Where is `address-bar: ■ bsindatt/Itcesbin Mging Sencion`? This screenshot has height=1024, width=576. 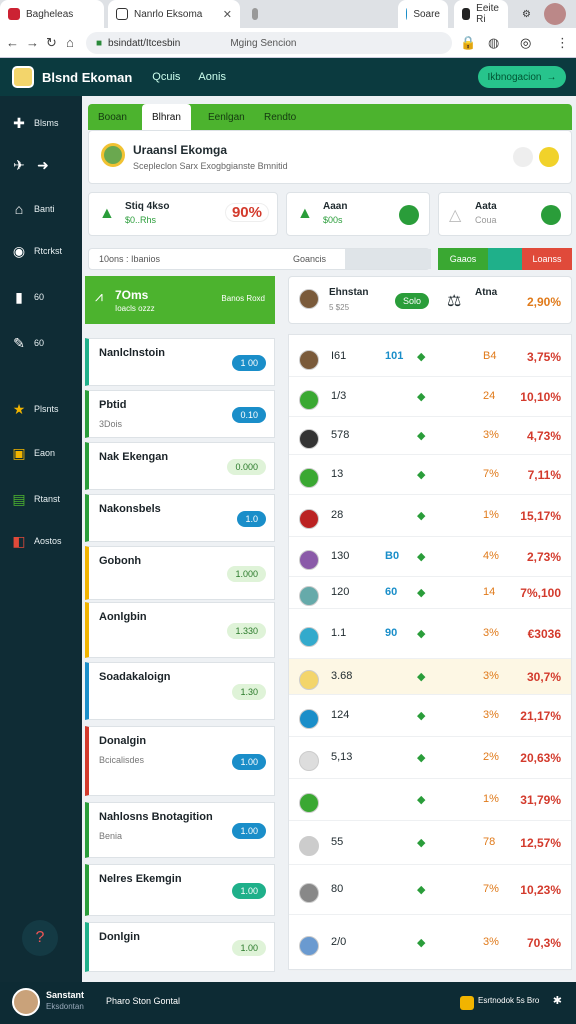 address-bar: ■ bsindatt/Itcesbin Mging Sencion is located at coordinates (269, 43).